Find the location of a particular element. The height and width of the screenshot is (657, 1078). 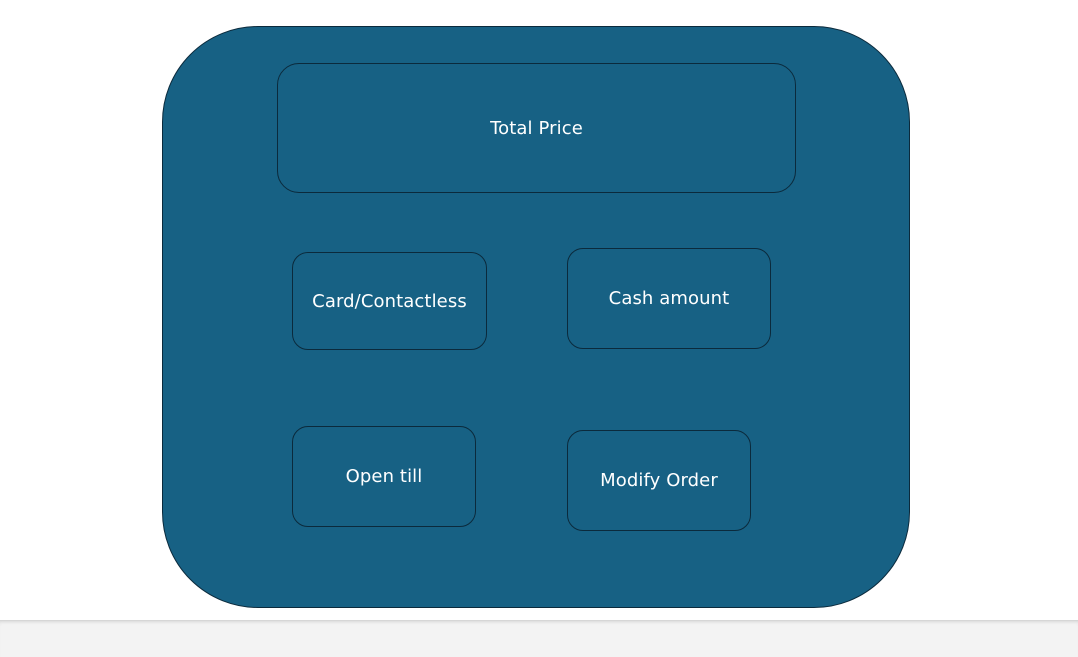

card-contactless-label: Card/Contactless is located at coordinates (389, 301).